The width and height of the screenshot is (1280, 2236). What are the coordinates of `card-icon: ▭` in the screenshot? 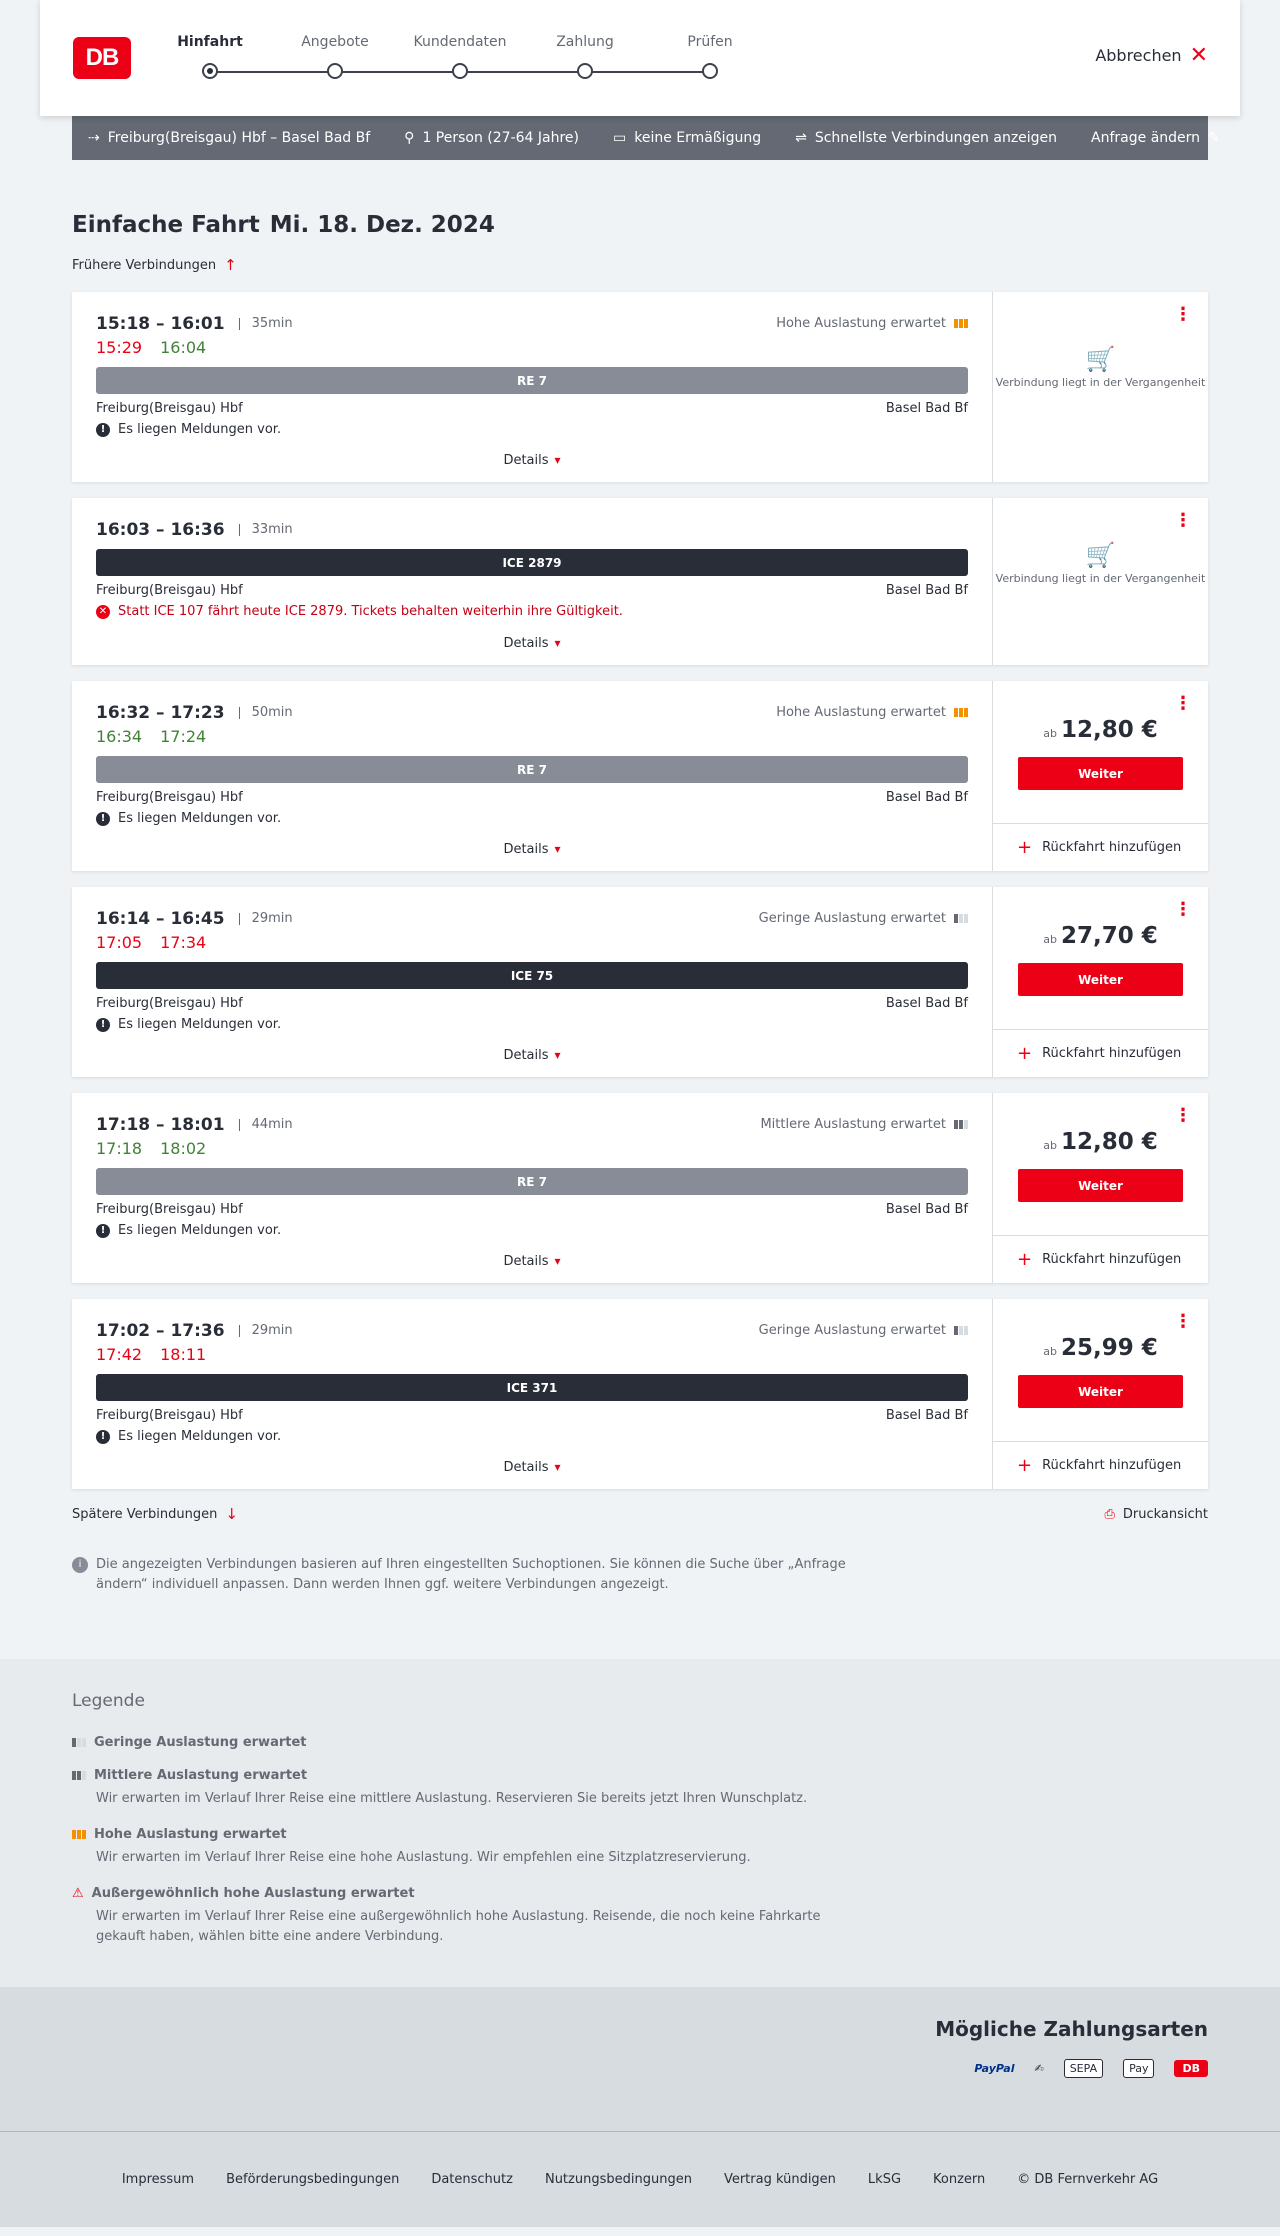 It's located at (620, 138).